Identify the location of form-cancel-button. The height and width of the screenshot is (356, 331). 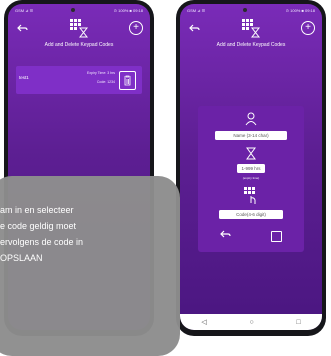
(225, 236).